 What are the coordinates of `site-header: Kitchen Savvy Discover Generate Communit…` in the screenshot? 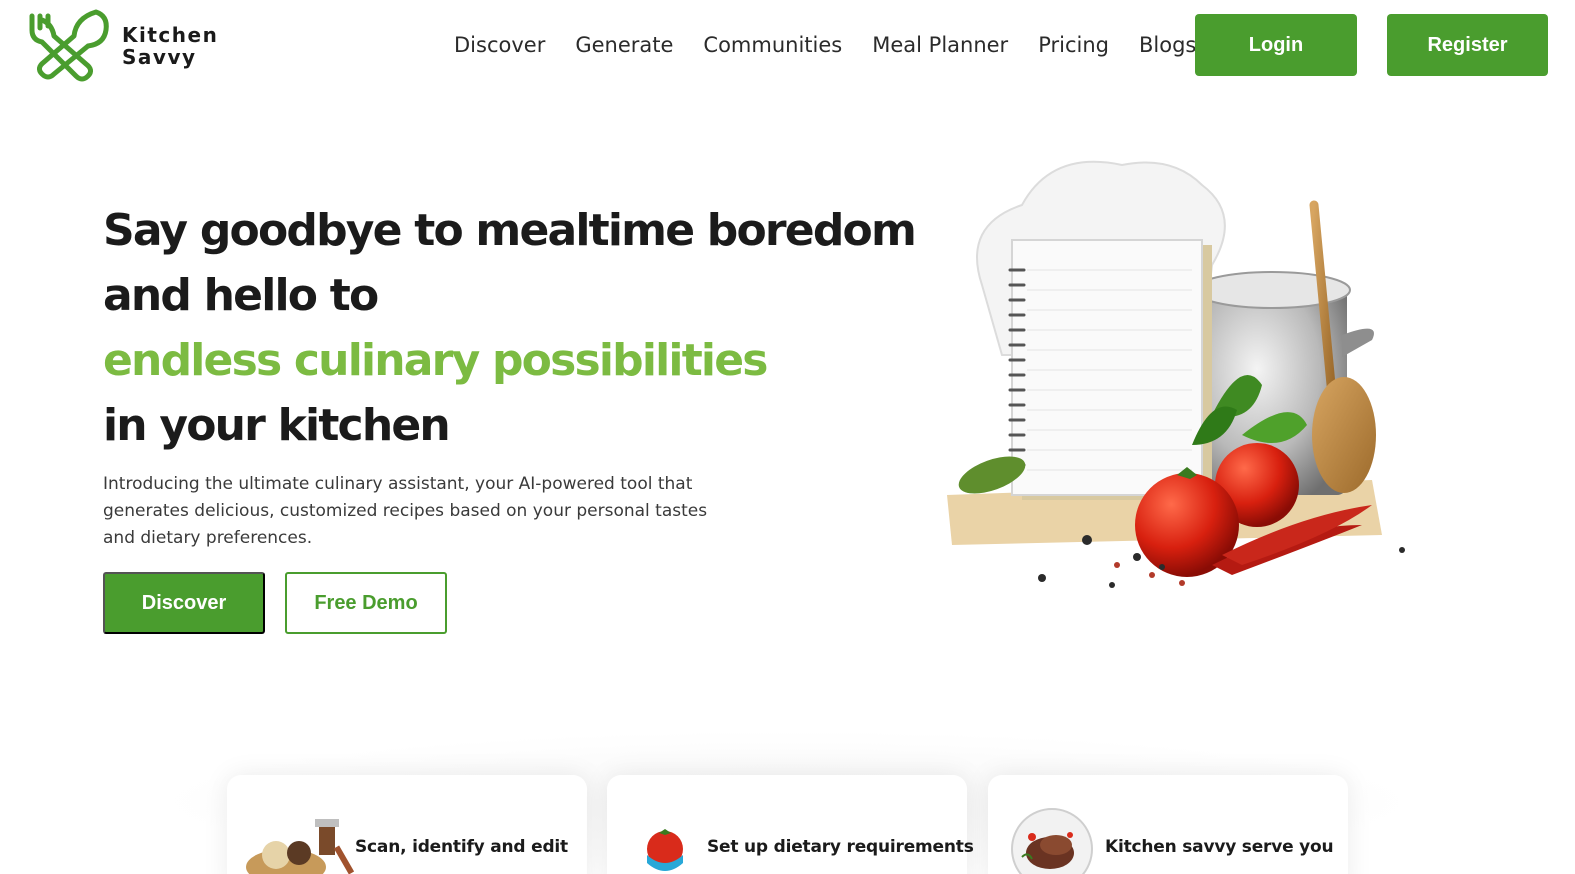 It's located at (787, 46).